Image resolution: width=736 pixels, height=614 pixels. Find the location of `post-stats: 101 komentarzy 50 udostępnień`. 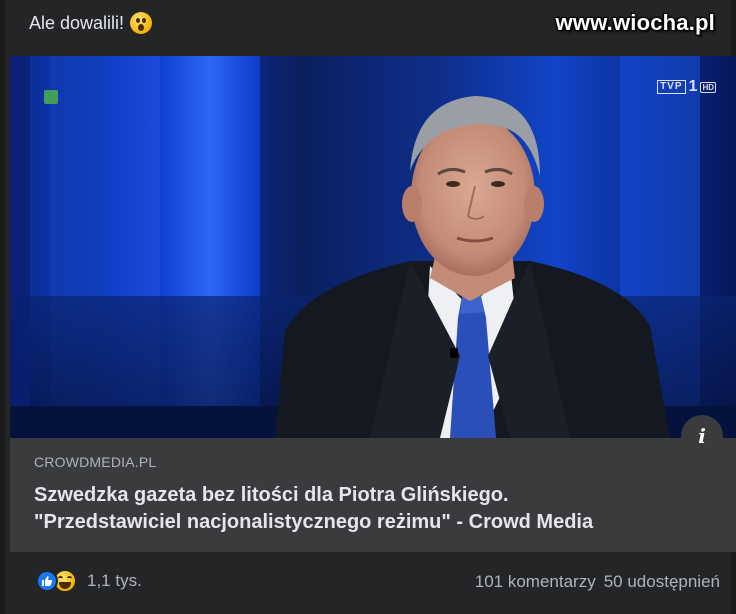

post-stats: 101 komentarzy 50 udostępnień is located at coordinates (597, 582).